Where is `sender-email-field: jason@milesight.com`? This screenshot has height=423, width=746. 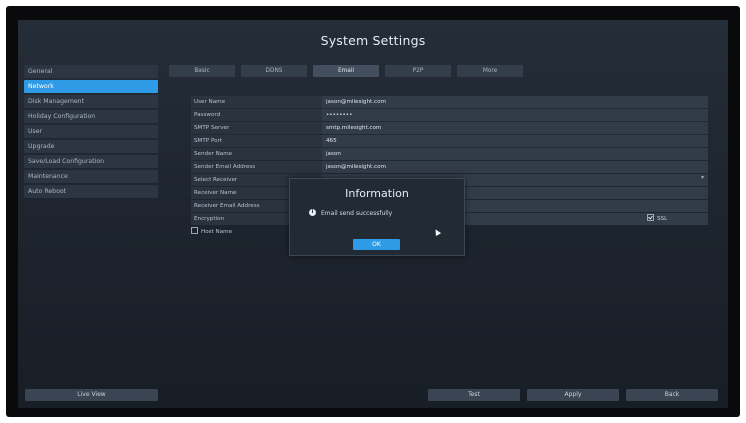 sender-email-field: jason@milesight.com is located at coordinates (515, 167).